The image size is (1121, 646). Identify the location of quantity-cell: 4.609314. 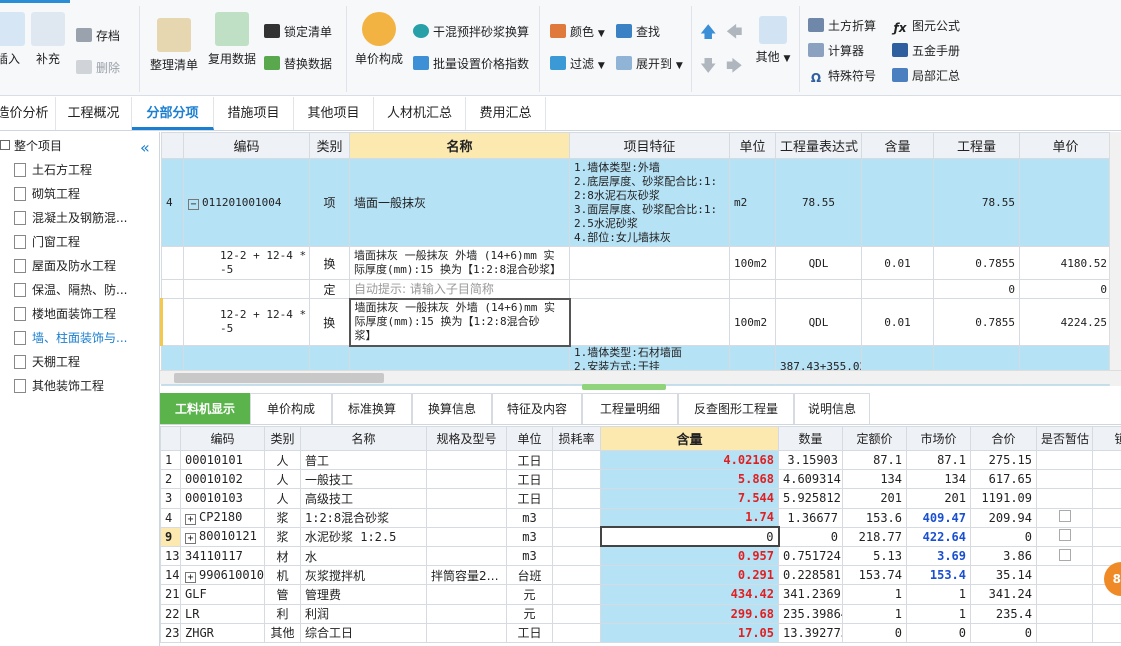
(810, 479).